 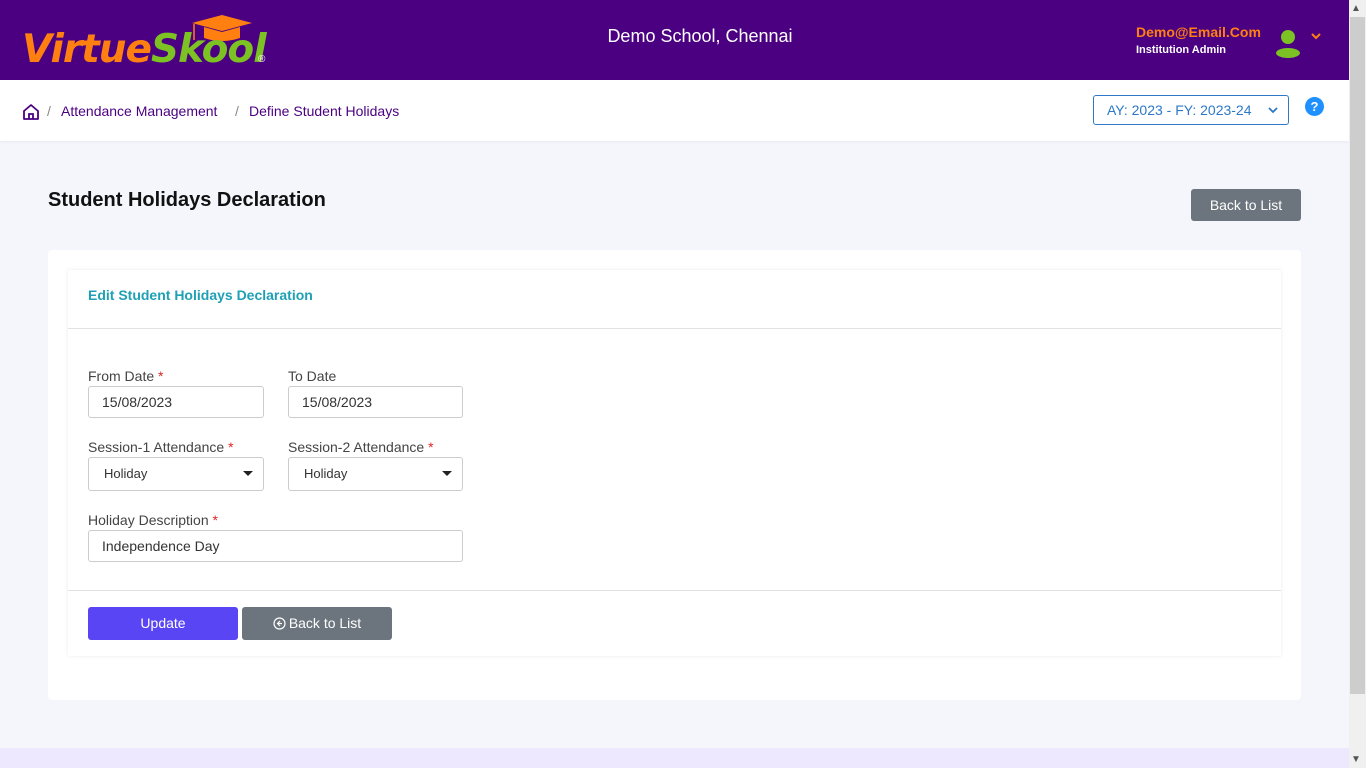 I want to click on description-input: Independence Day, so click(x=275, y=546).